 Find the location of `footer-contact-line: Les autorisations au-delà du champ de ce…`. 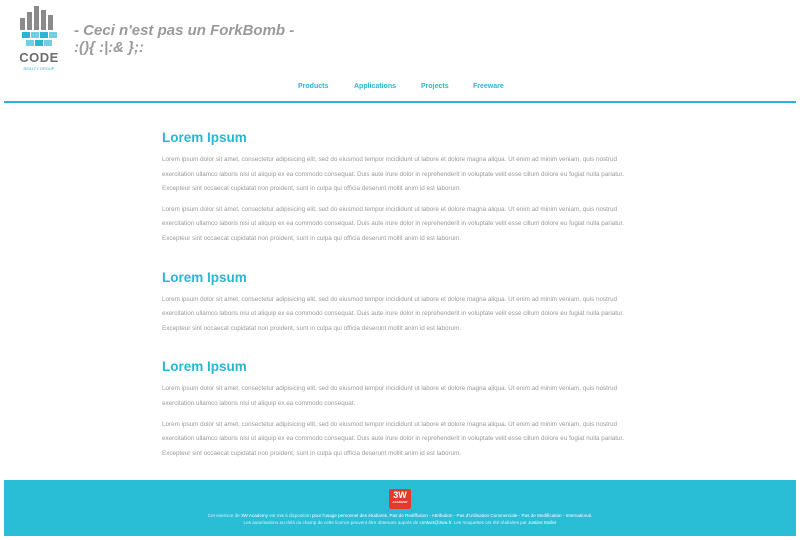

footer-contact-line: Les autorisations au-delà du champ de ce… is located at coordinates (400, 522).